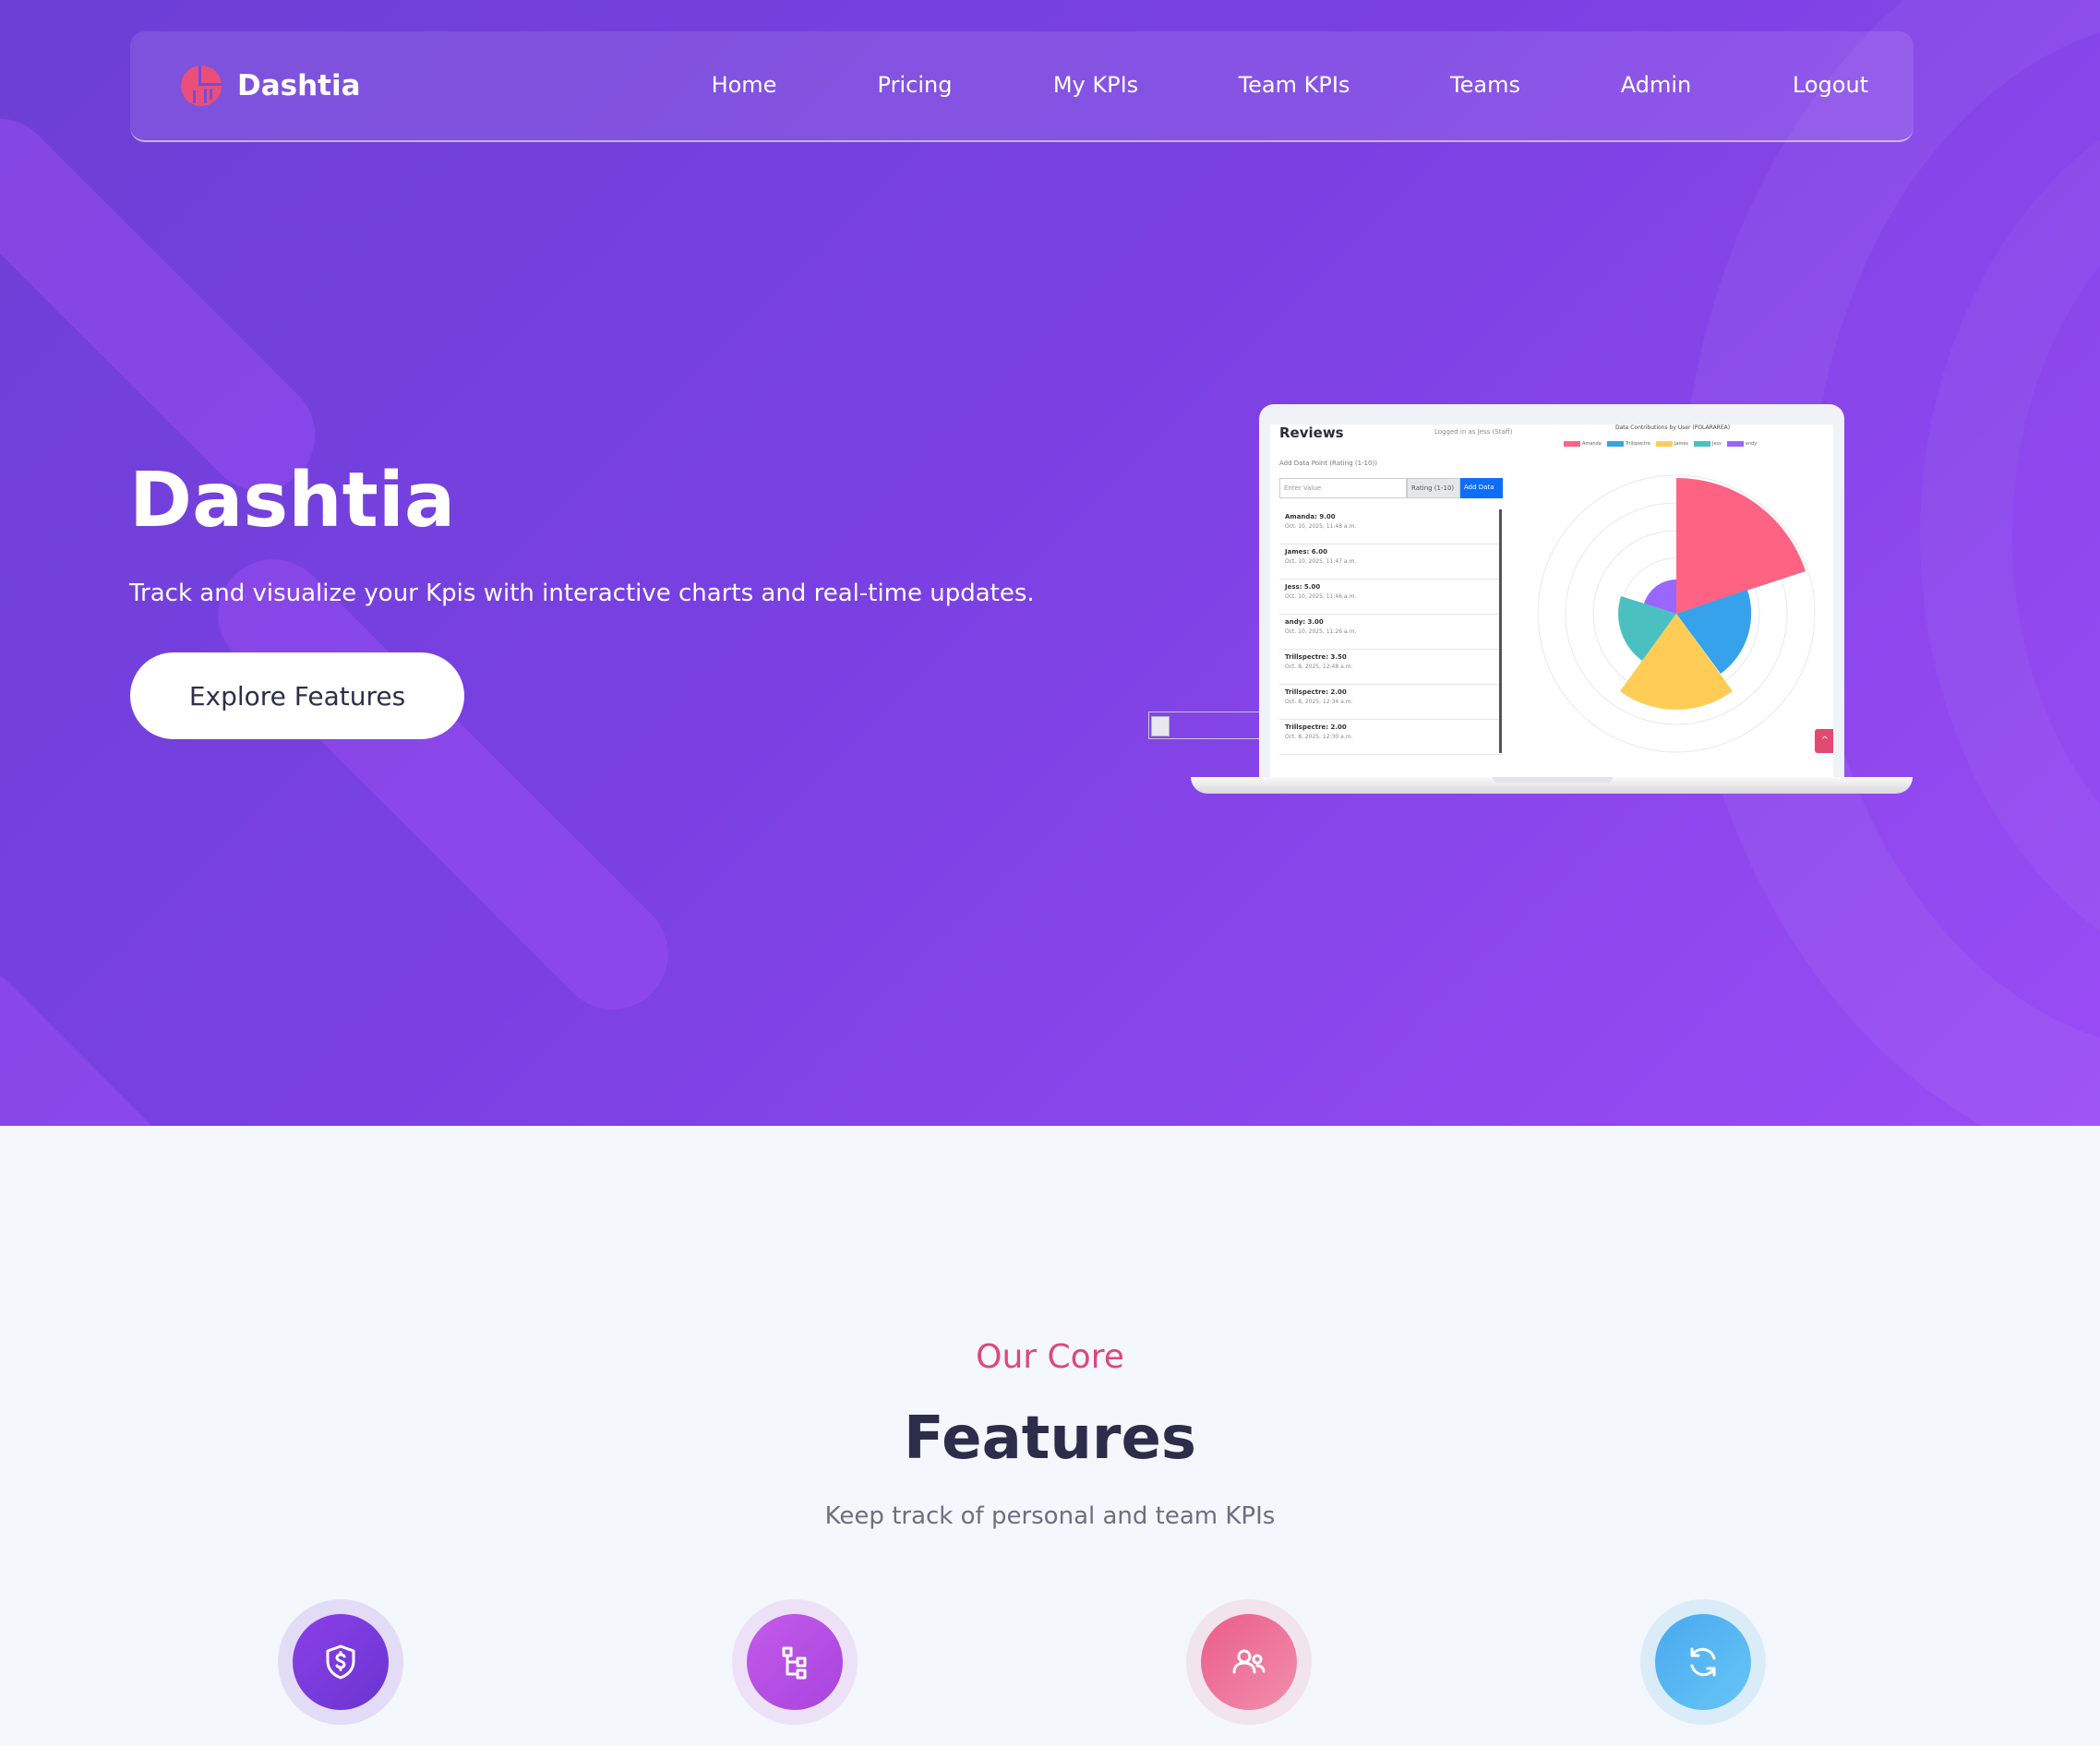 The image size is (2100, 1746). What do you see at coordinates (1628, 444) in the screenshot?
I see `legend-item: Trillspectre` at bounding box center [1628, 444].